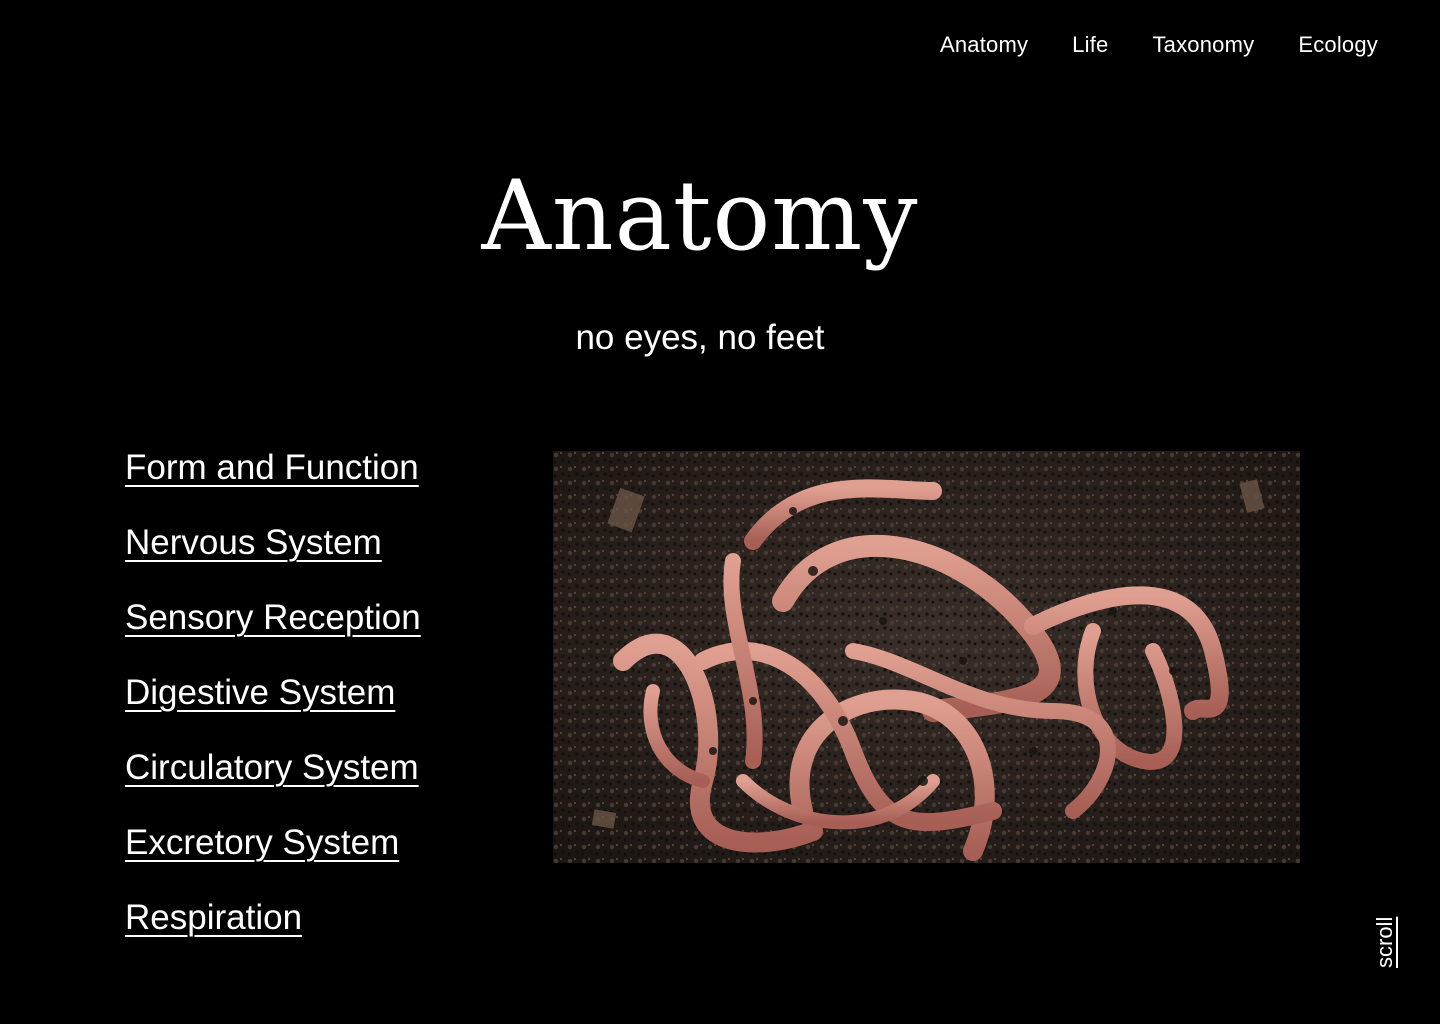 Image resolution: width=1440 pixels, height=1024 pixels. I want to click on nav-link-anatomy: Anatomy, so click(984, 45).